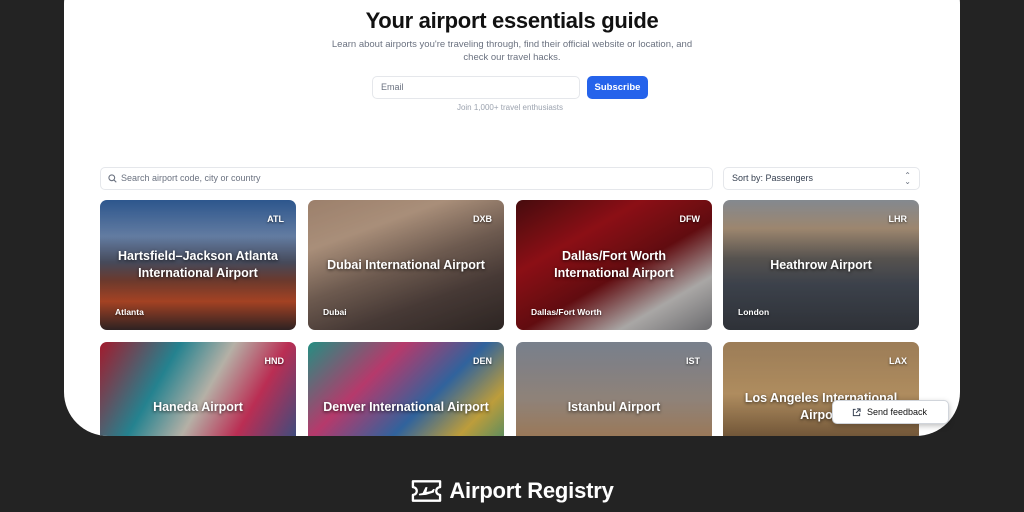 This screenshot has height=512, width=1024. What do you see at coordinates (406, 178) in the screenshot?
I see `search-input: Search airport code, city or country` at bounding box center [406, 178].